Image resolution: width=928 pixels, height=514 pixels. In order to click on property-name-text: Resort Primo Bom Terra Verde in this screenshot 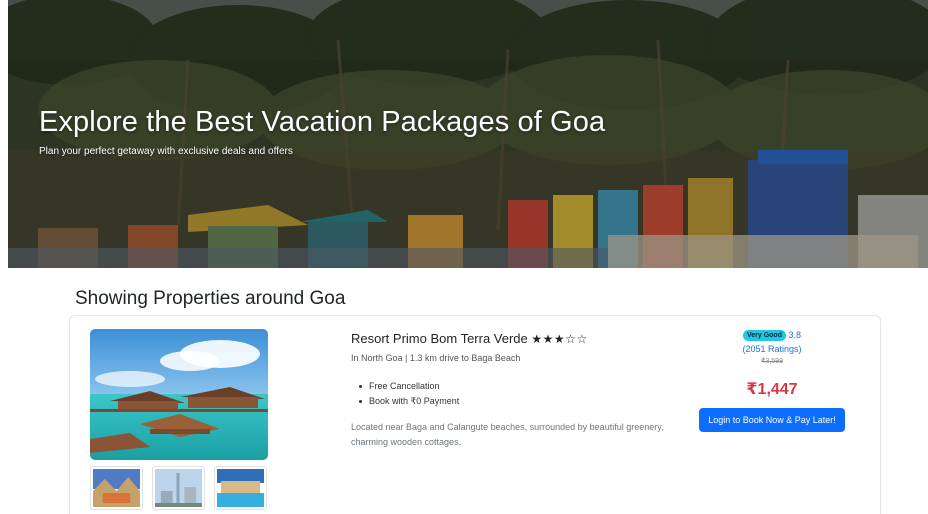, I will do `click(439, 338)`.